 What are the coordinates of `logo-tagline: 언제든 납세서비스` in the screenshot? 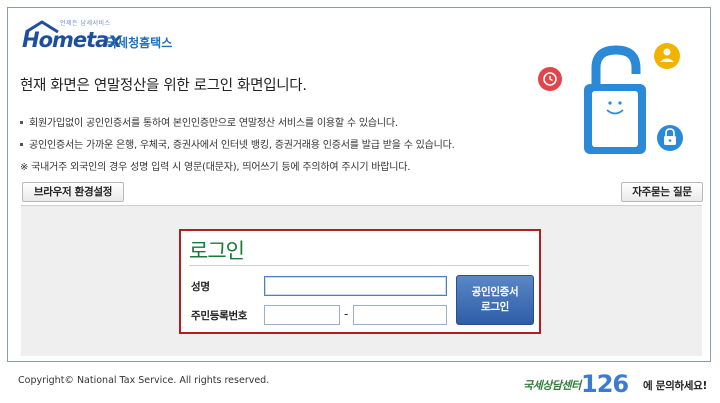 It's located at (85, 23).